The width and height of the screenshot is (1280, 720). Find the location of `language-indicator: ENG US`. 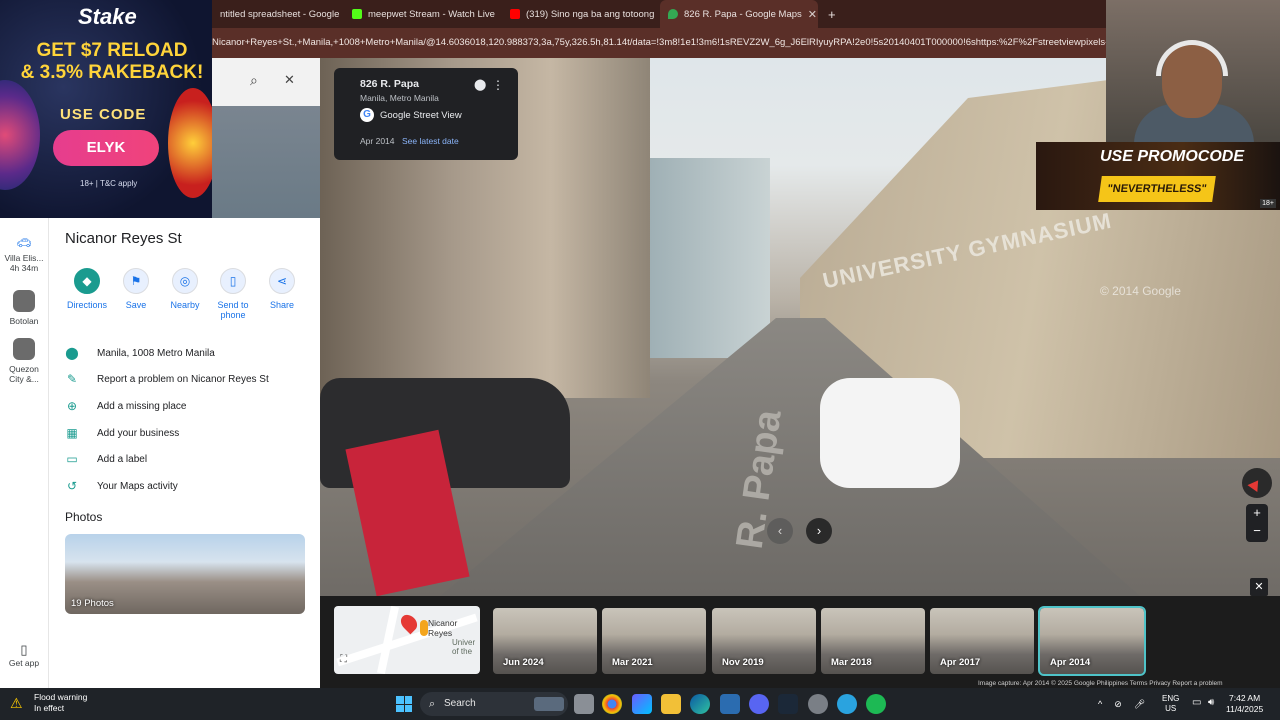

language-indicator: ENG US is located at coordinates (1170, 704).